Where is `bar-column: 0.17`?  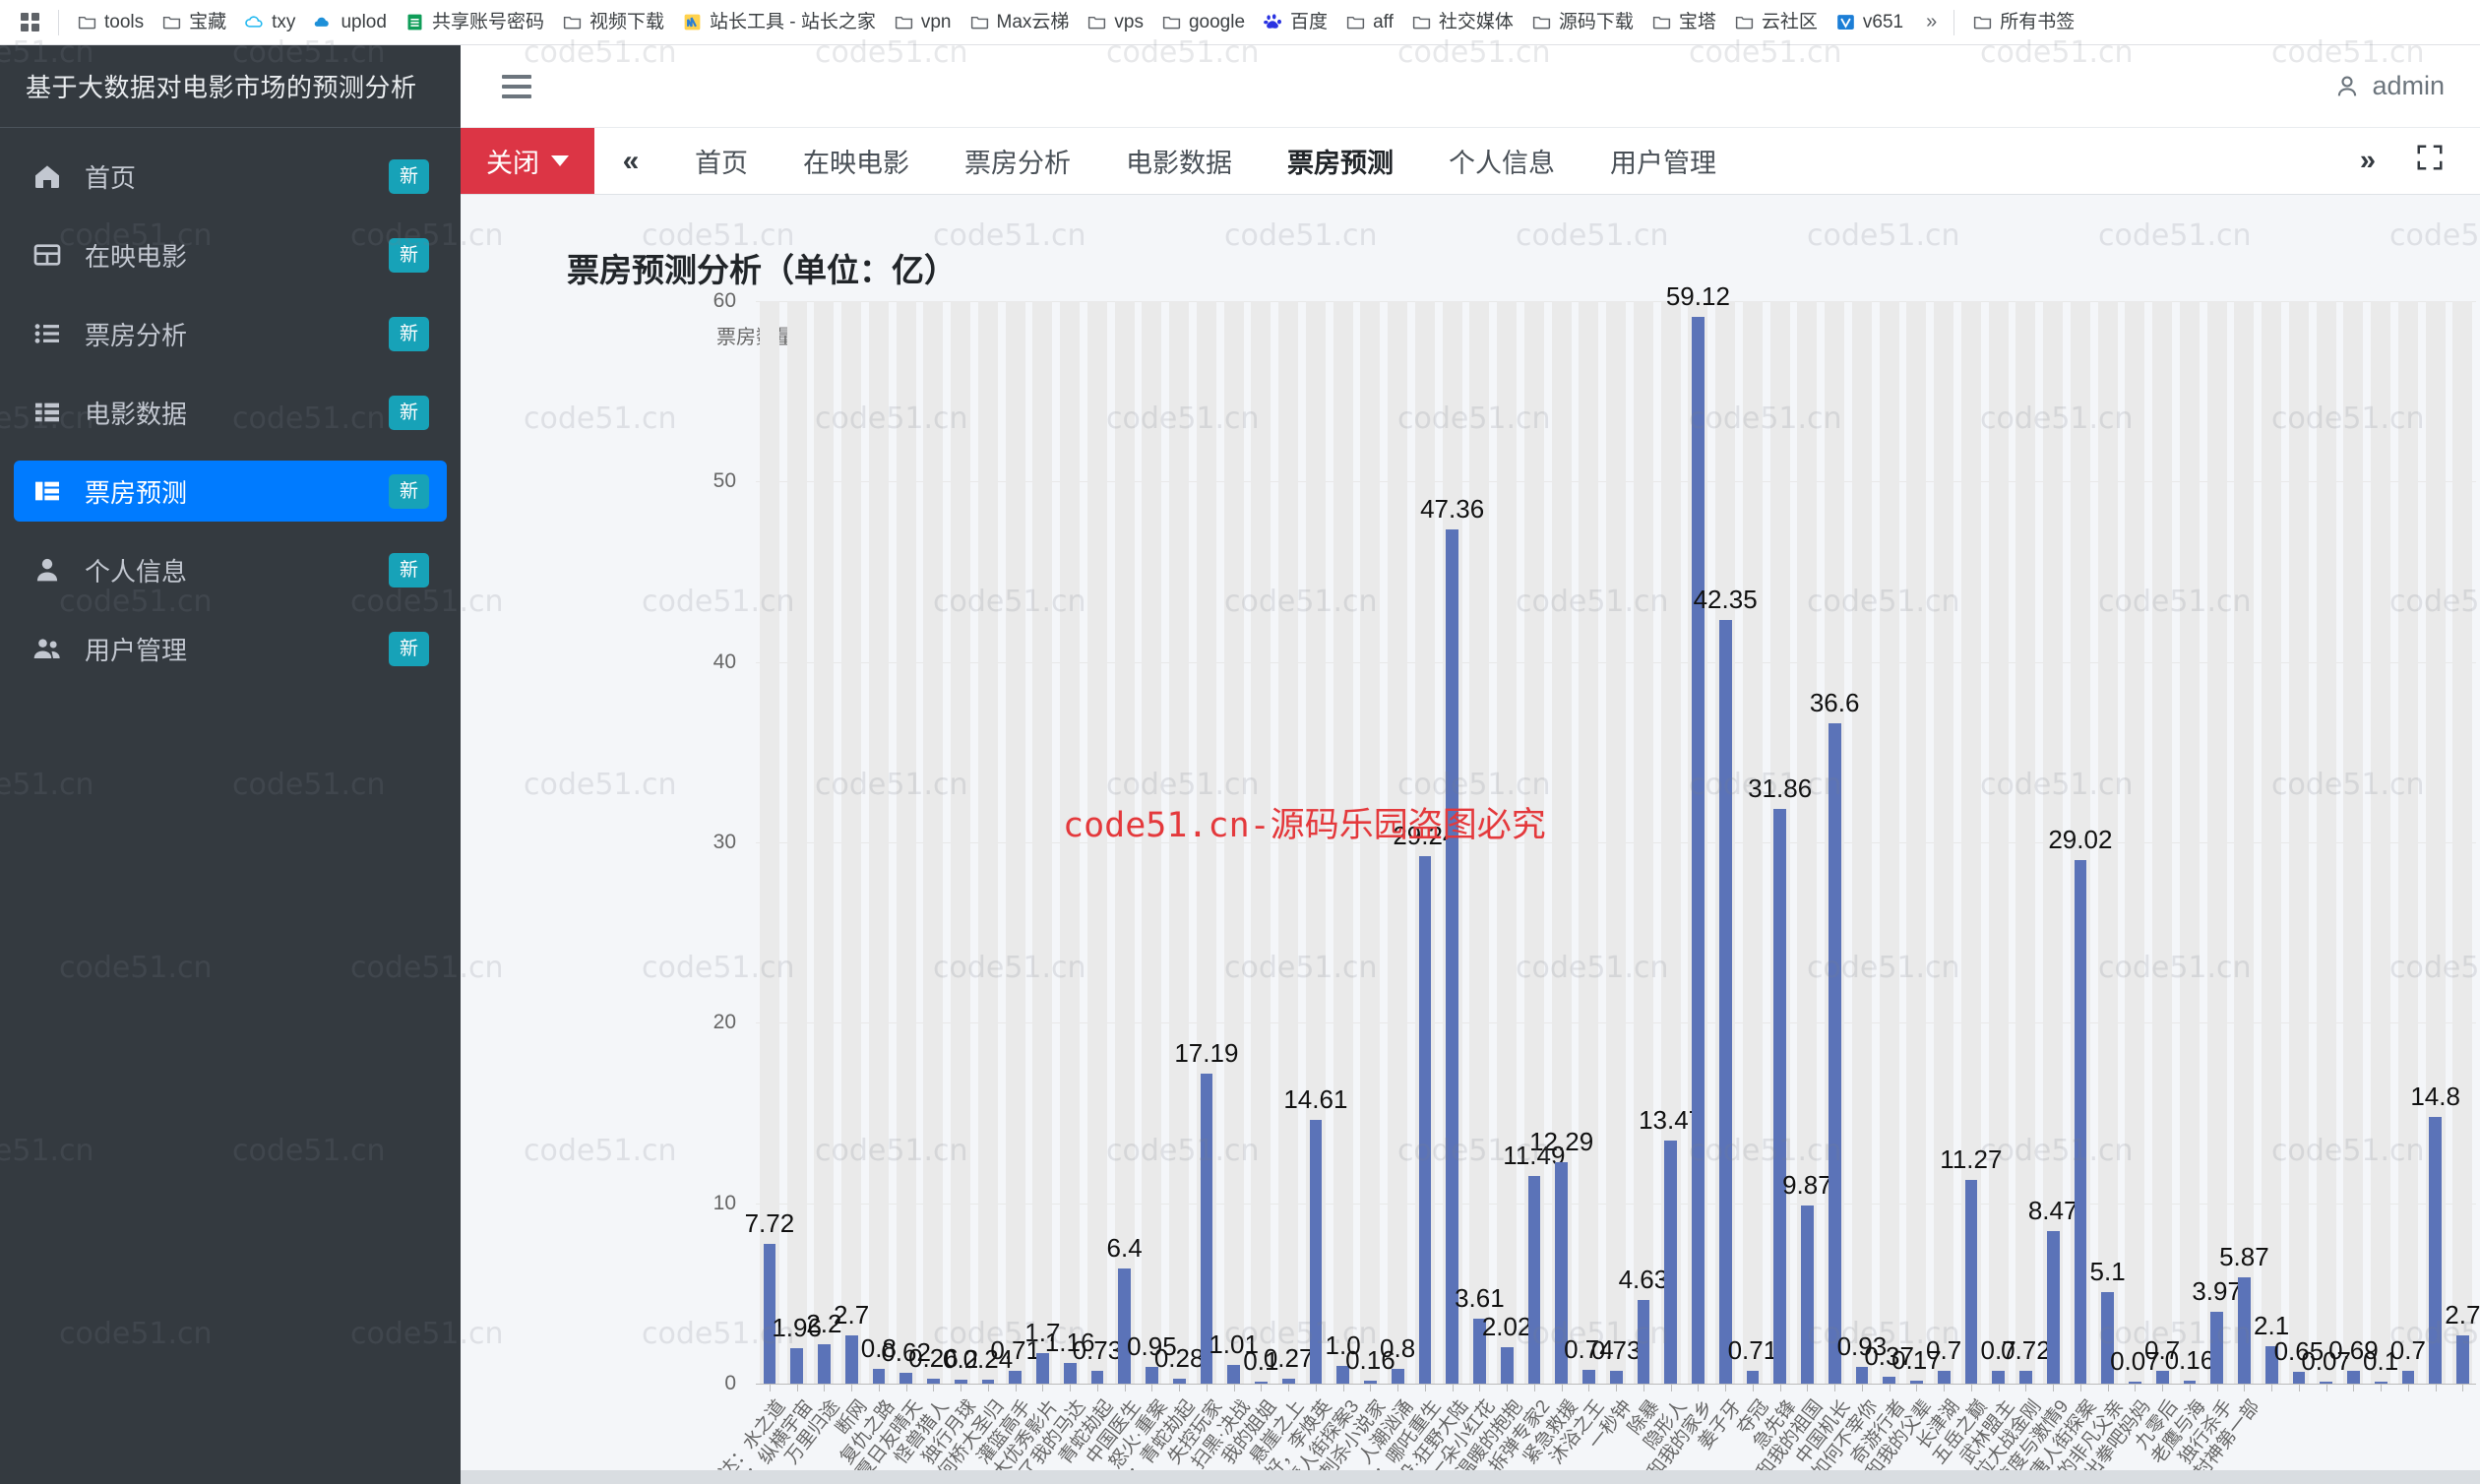 bar-column: 0.17 is located at coordinates (1916, 843).